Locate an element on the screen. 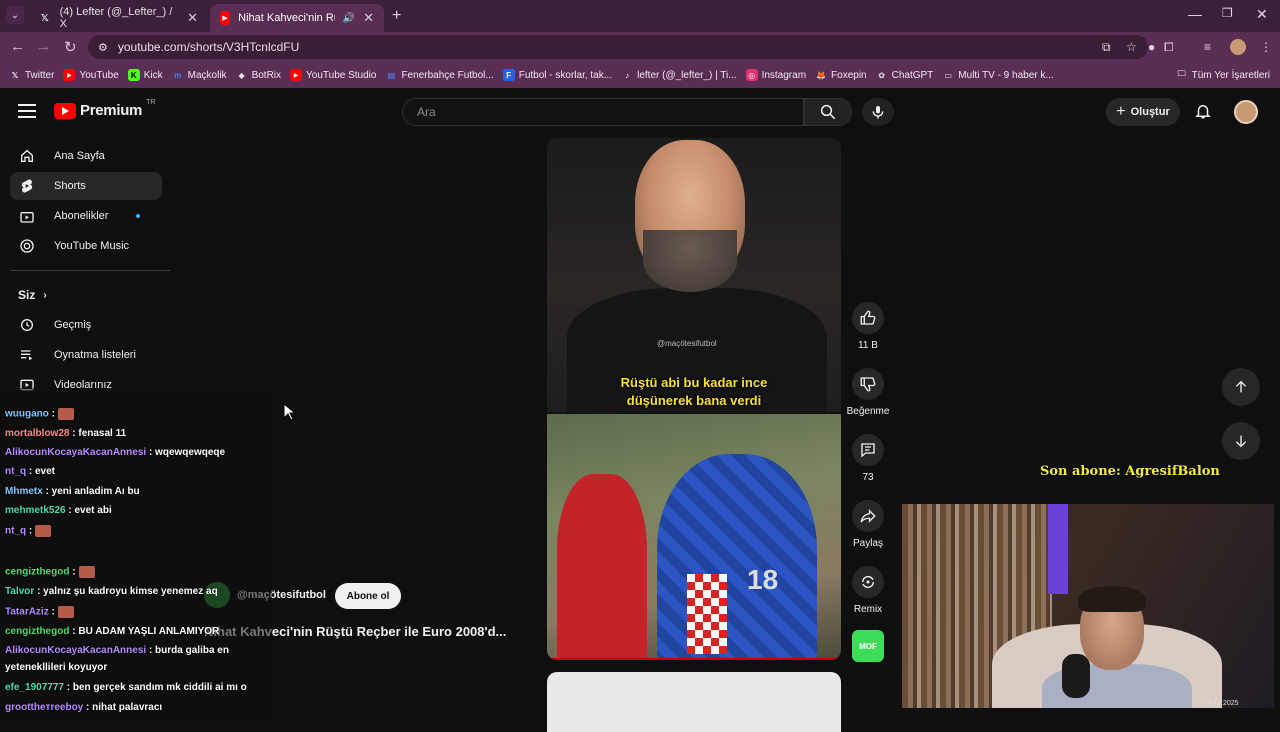  subscribe-button: Abone ol is located at coordinates (368, 596).